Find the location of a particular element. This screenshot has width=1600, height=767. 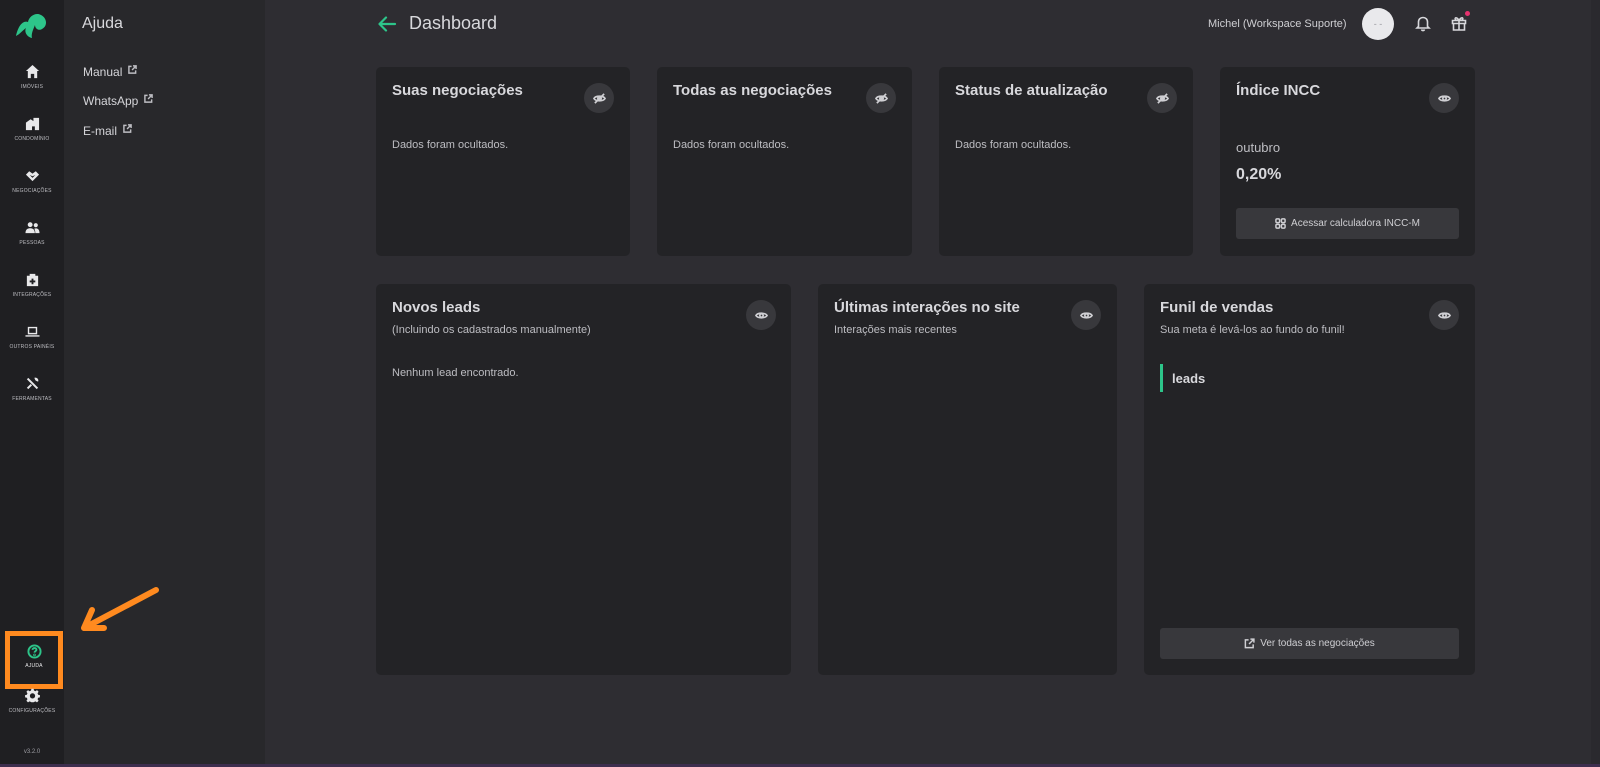

back-arrow-icon is located at coordinates (387, 24).